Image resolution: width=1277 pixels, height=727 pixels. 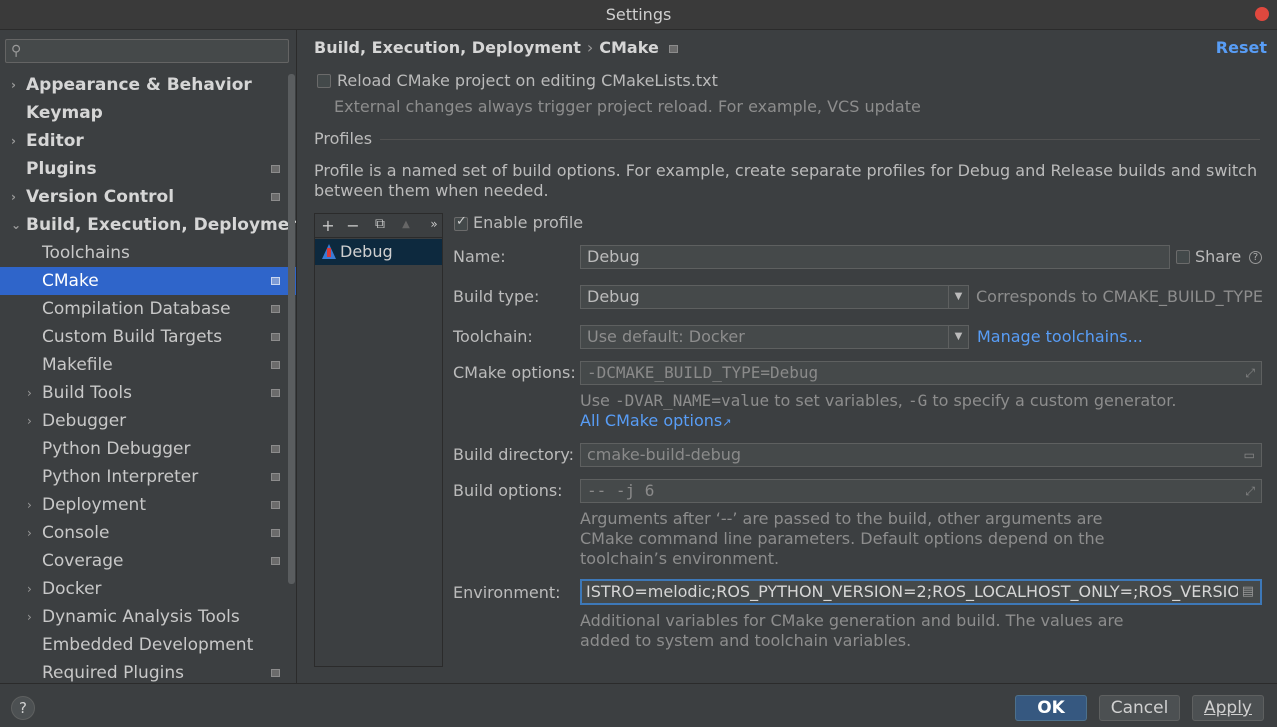 What do you see at coordinates (1249, 455) in the screenshot?
I see `folder-icon: ▭` at bounding box center [1249, 455].